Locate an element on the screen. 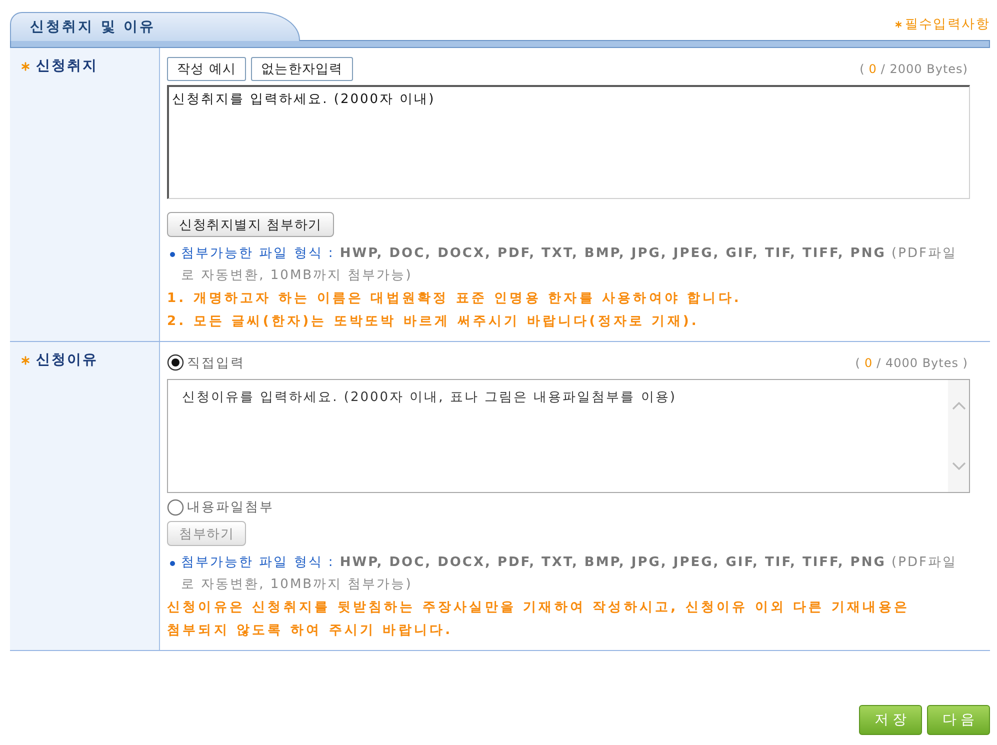 Image resolution: width=997 pixels, height=745 pixels. scrollbar is located at coordinates (958, 436).